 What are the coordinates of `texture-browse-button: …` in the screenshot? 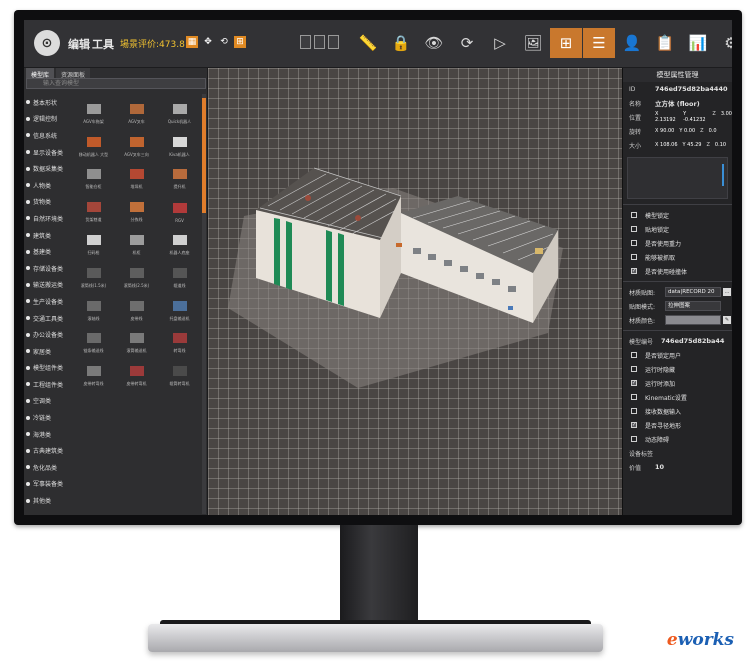 It's located at (727, 292).